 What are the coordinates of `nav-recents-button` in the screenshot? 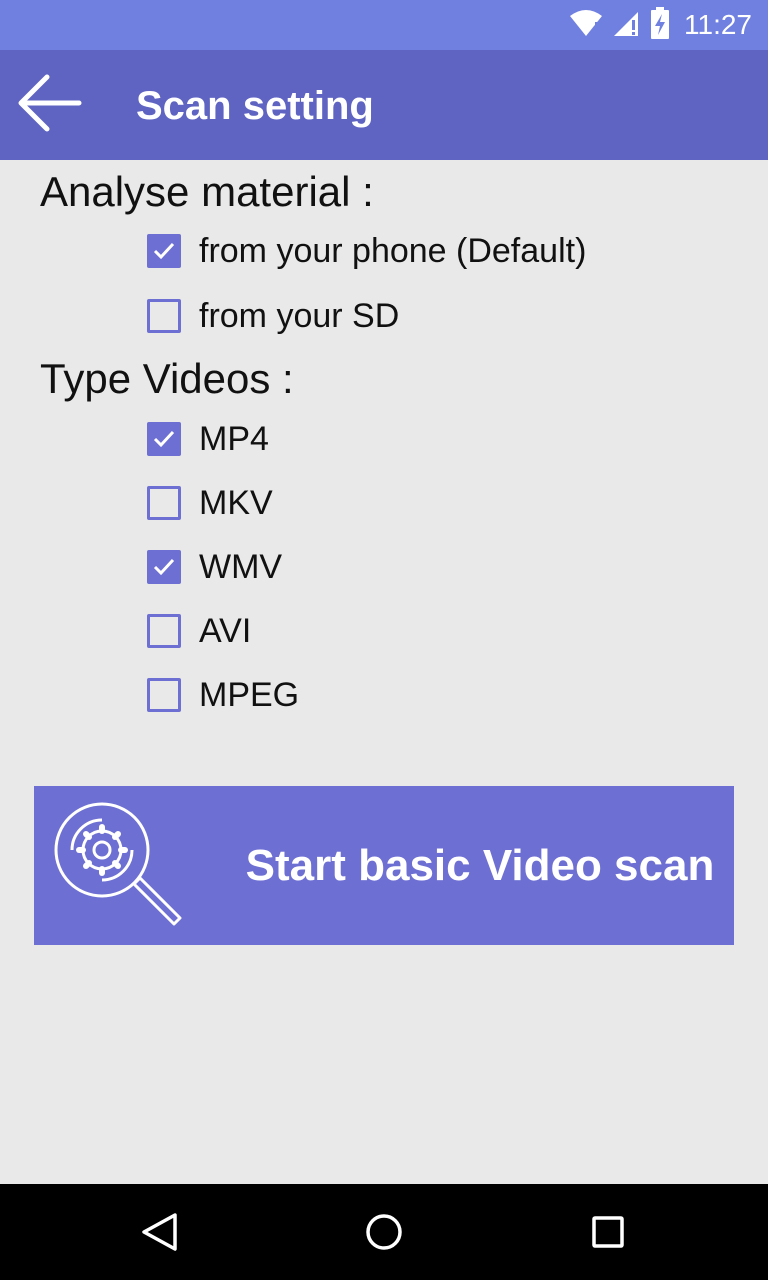 It's located at (608, 1232).